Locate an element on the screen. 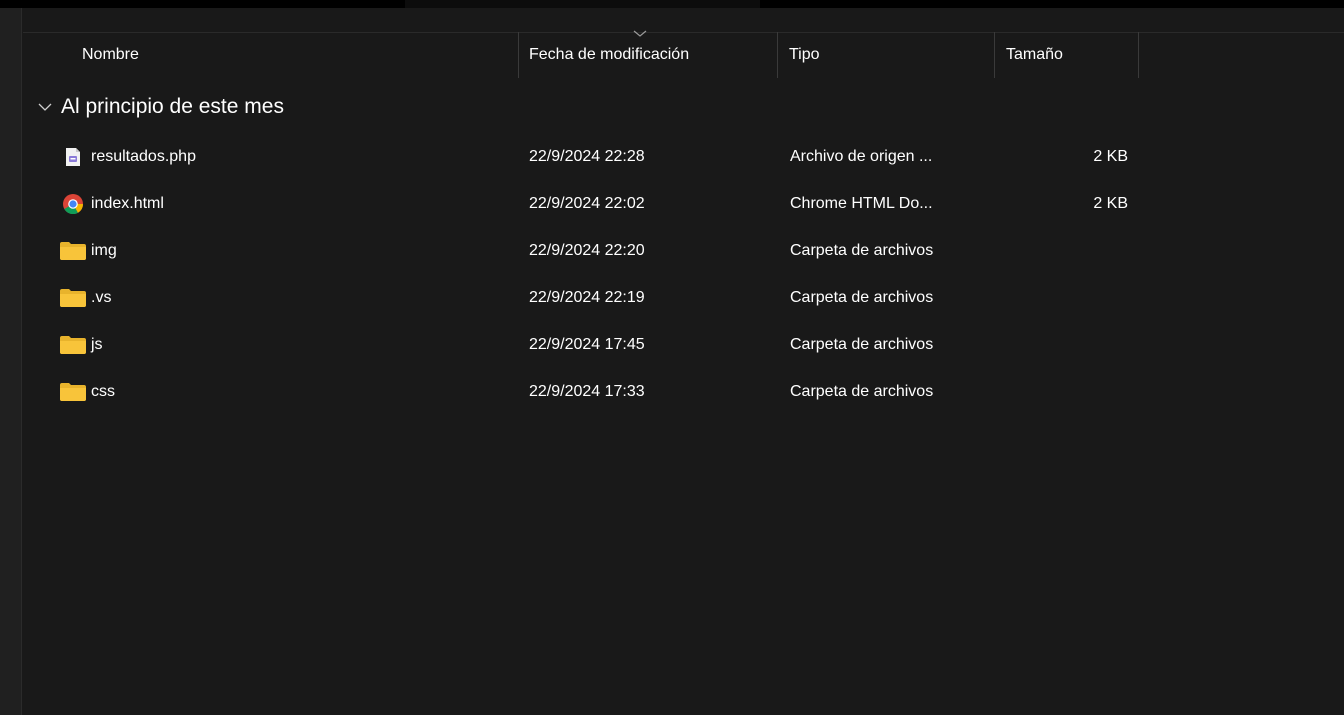 This screenshot has height=715, width=1344. file-name-cell: img is located at coordinates (284, 250).